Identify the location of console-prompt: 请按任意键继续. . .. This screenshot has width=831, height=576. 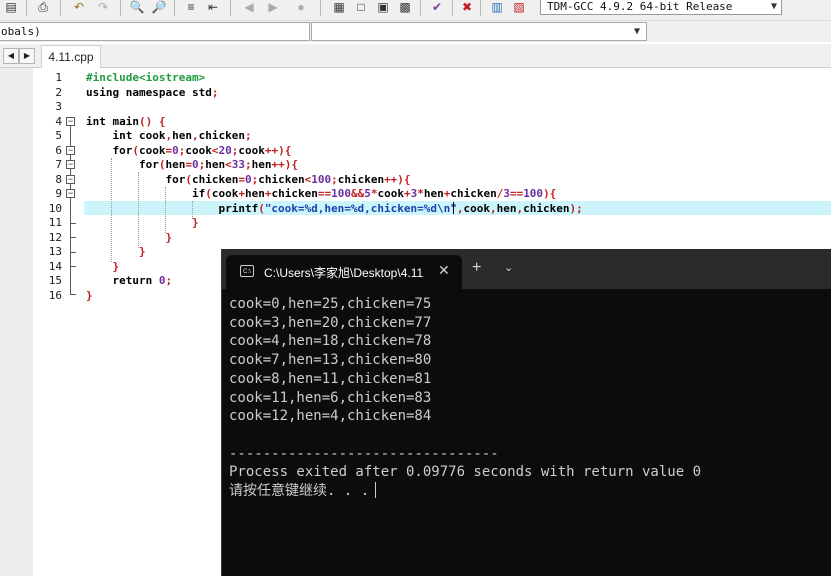
(299, 491).